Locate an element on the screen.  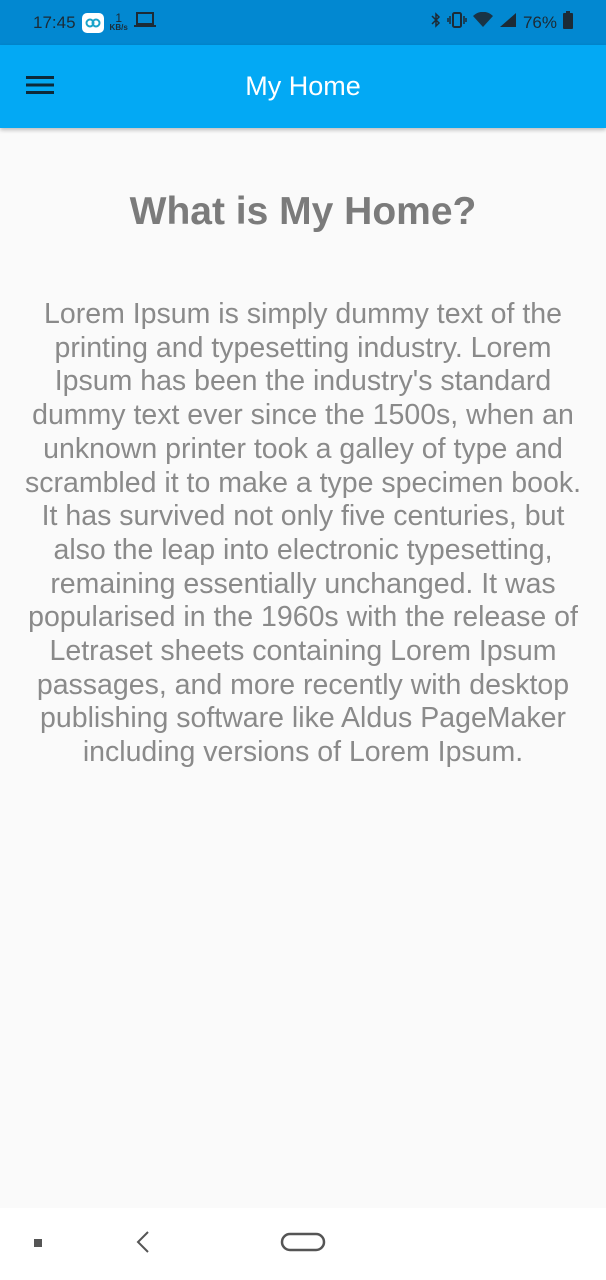
status-bar-left: 17:45 1 KB/s is located at coordinates (94, 22).